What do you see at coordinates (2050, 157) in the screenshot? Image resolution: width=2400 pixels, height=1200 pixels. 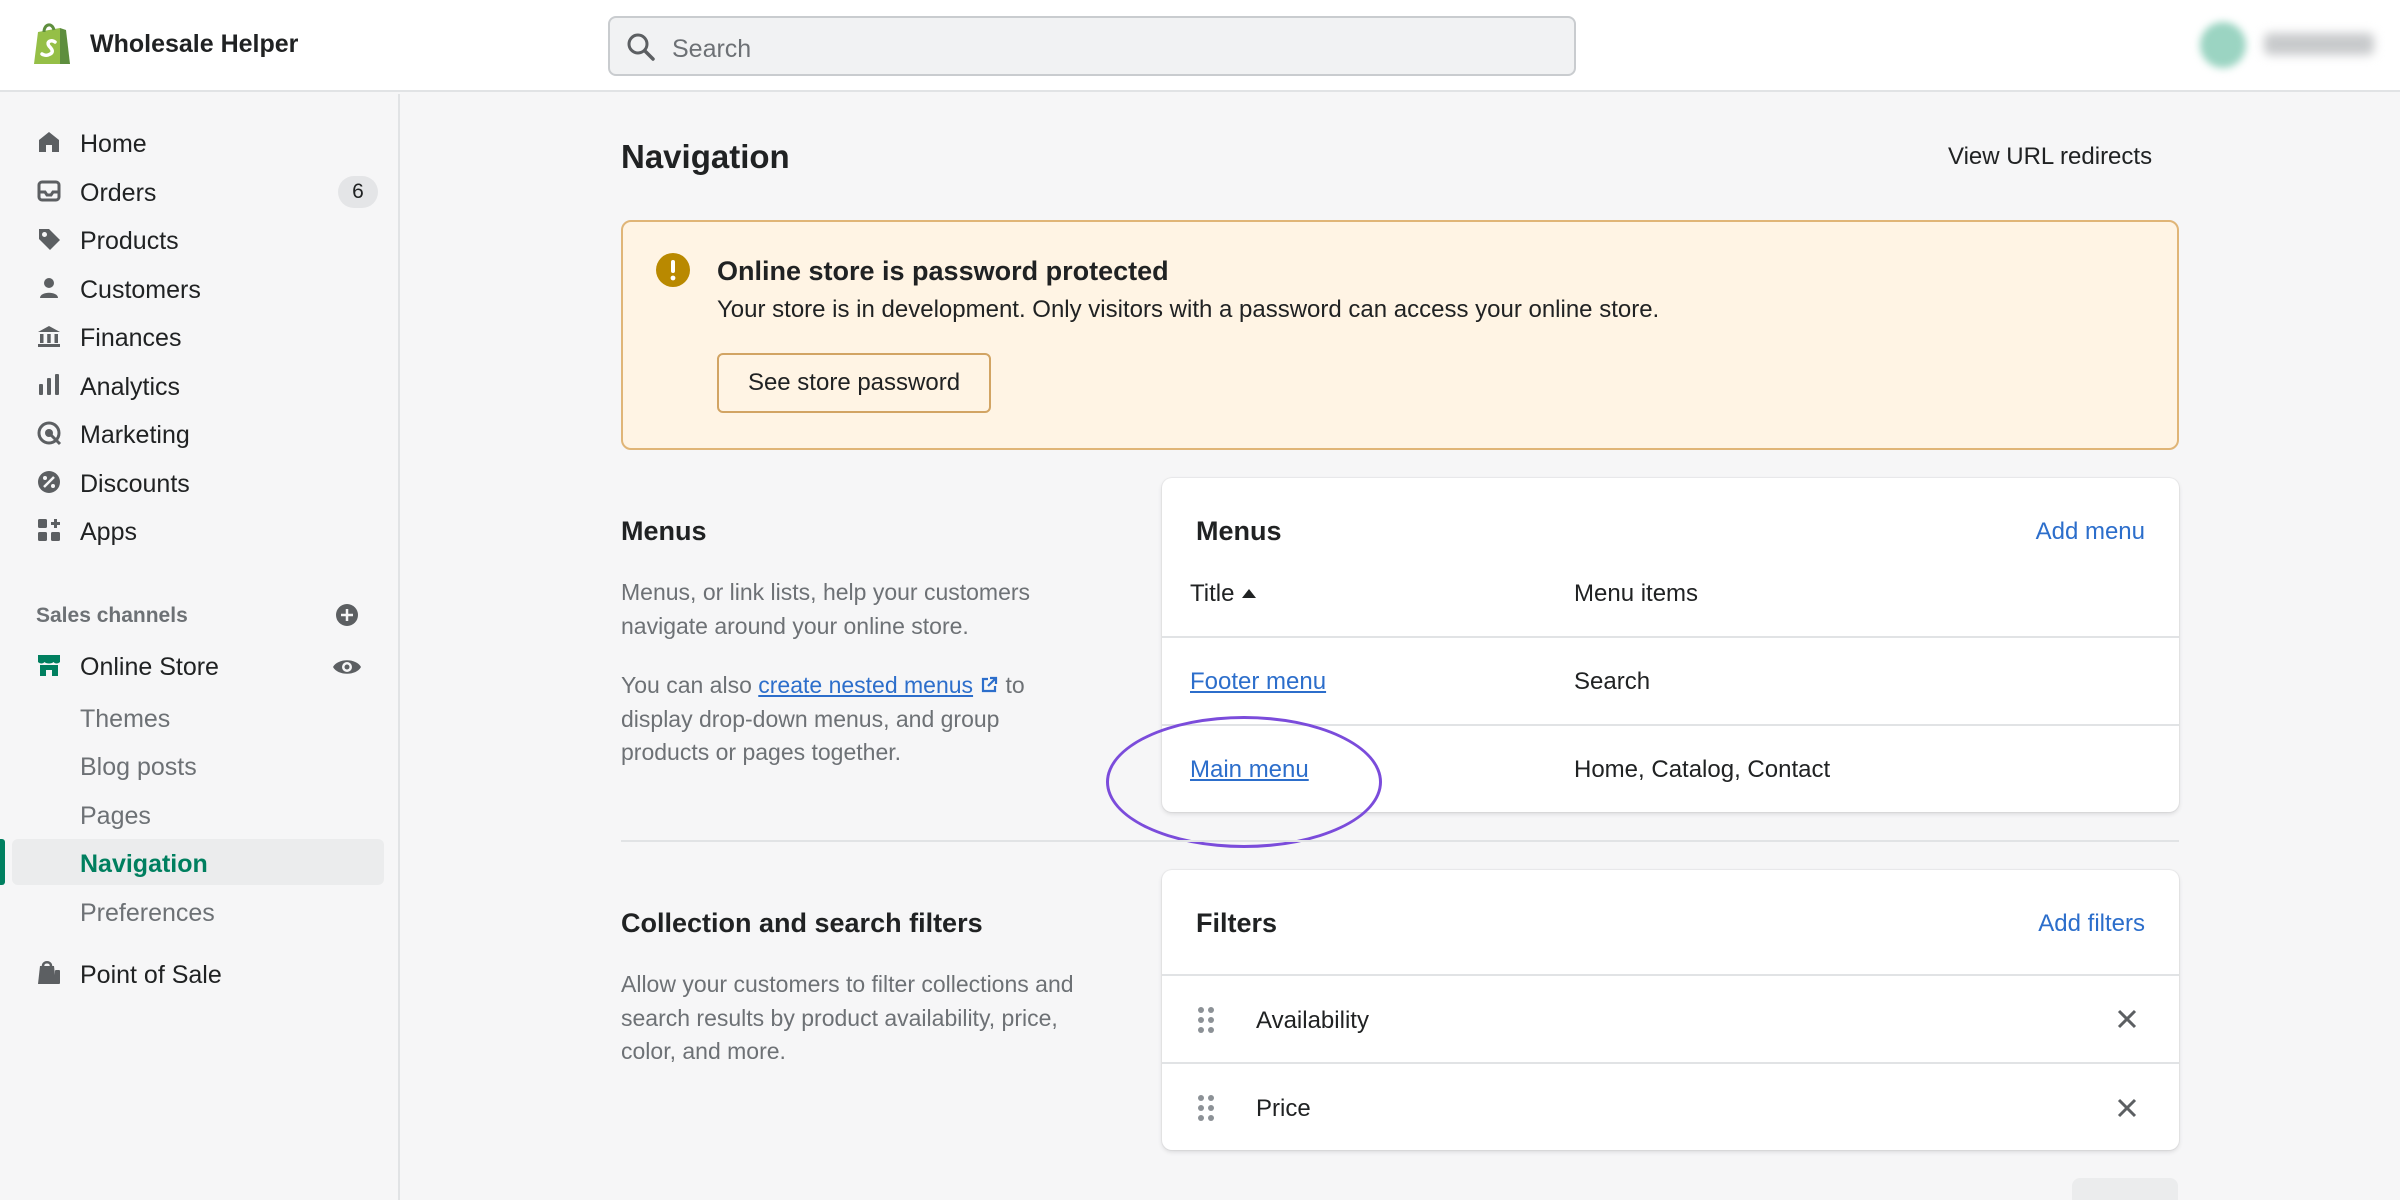 I see `view-url-redirects-button: View URL redirects` at bounding box center [2050, 157].